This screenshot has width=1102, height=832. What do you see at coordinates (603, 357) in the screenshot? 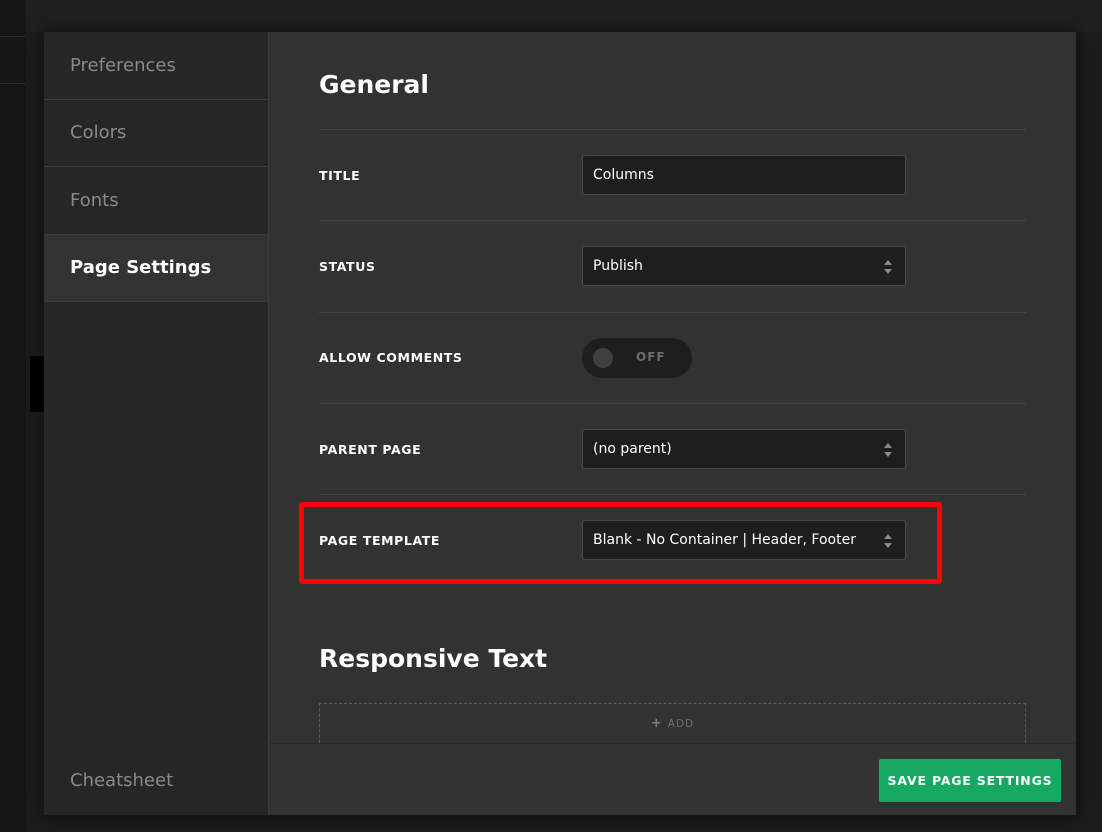
I see `toggle-knob` at bounding box center [603, 357].